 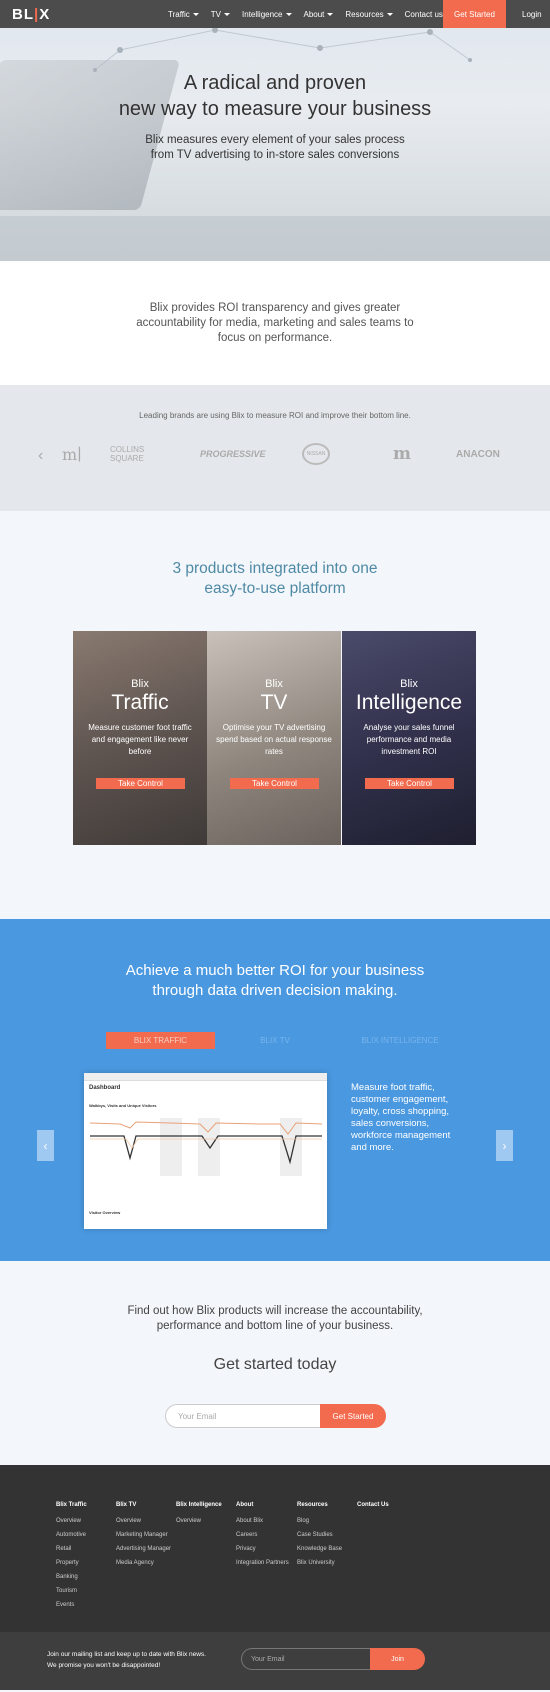 I want to click on nav-item-contact: Contact us, so click(x=424, y=14).